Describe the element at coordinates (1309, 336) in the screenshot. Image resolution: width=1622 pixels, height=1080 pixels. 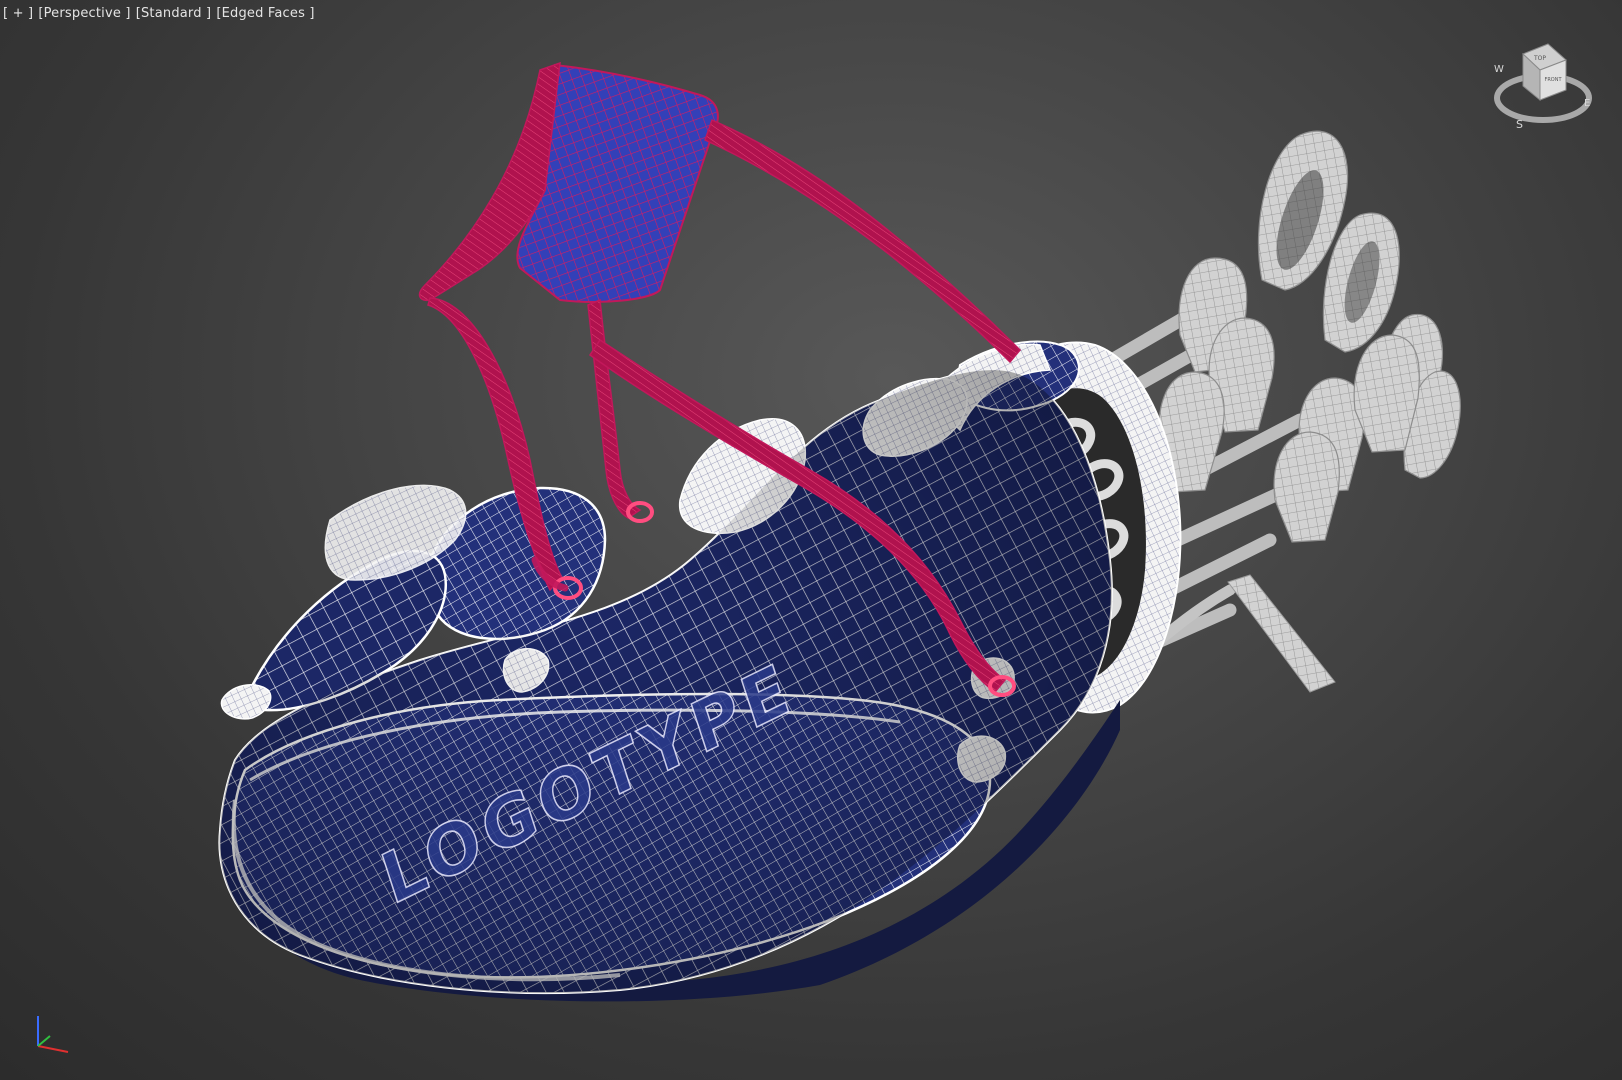
I see `club-heads` at that location.